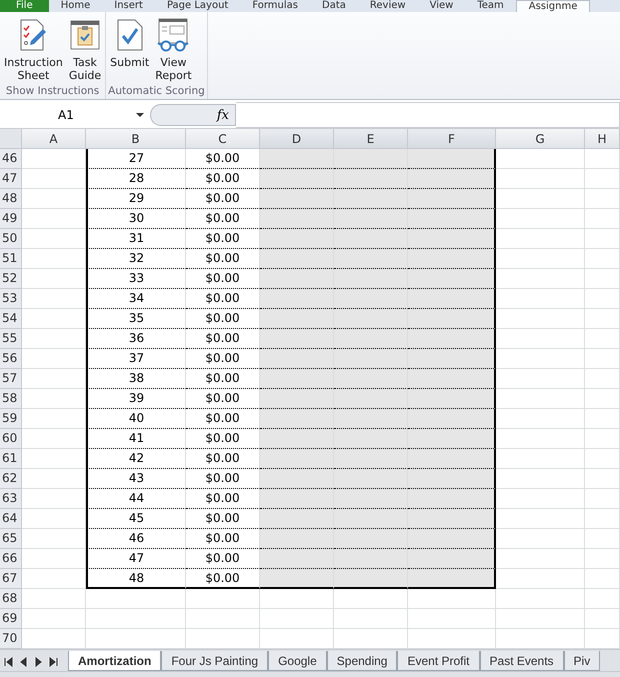 The width and height of the screenshot is (620, 677). Describe the element at coordinates (33, 35) in the screenshot. I see `checklist-icon` at that location.